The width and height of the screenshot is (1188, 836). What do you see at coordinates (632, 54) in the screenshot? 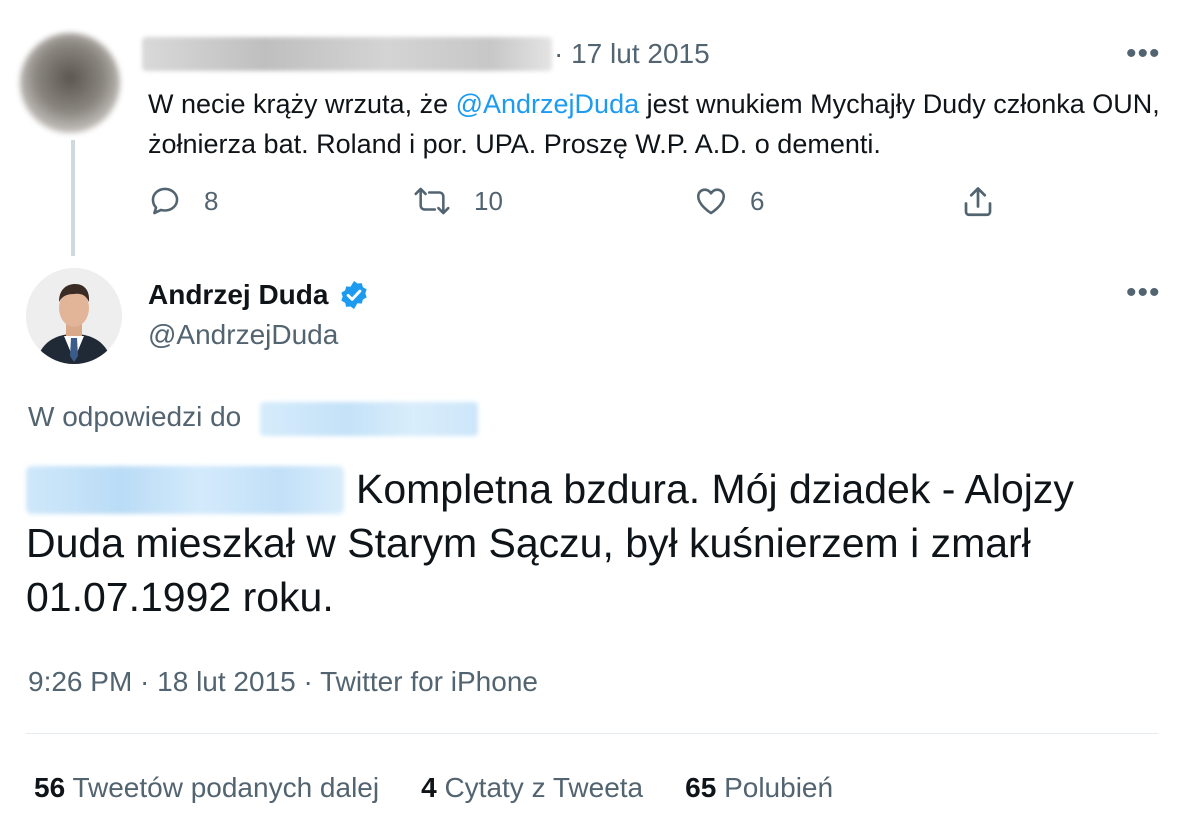
I see `parent-tweet-date: · 17 lut 2015` at bounding box center [632, 54].